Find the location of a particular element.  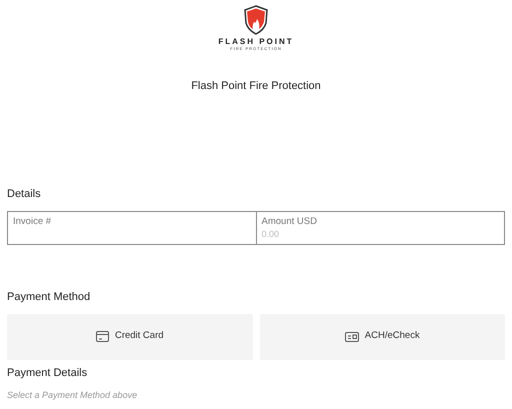

payment-method-button: Credit Card is located at coordinates (129, 337).